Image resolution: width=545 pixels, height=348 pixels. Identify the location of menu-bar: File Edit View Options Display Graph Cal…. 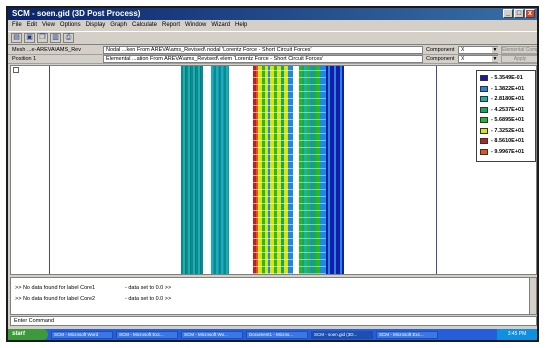
(272, 25).